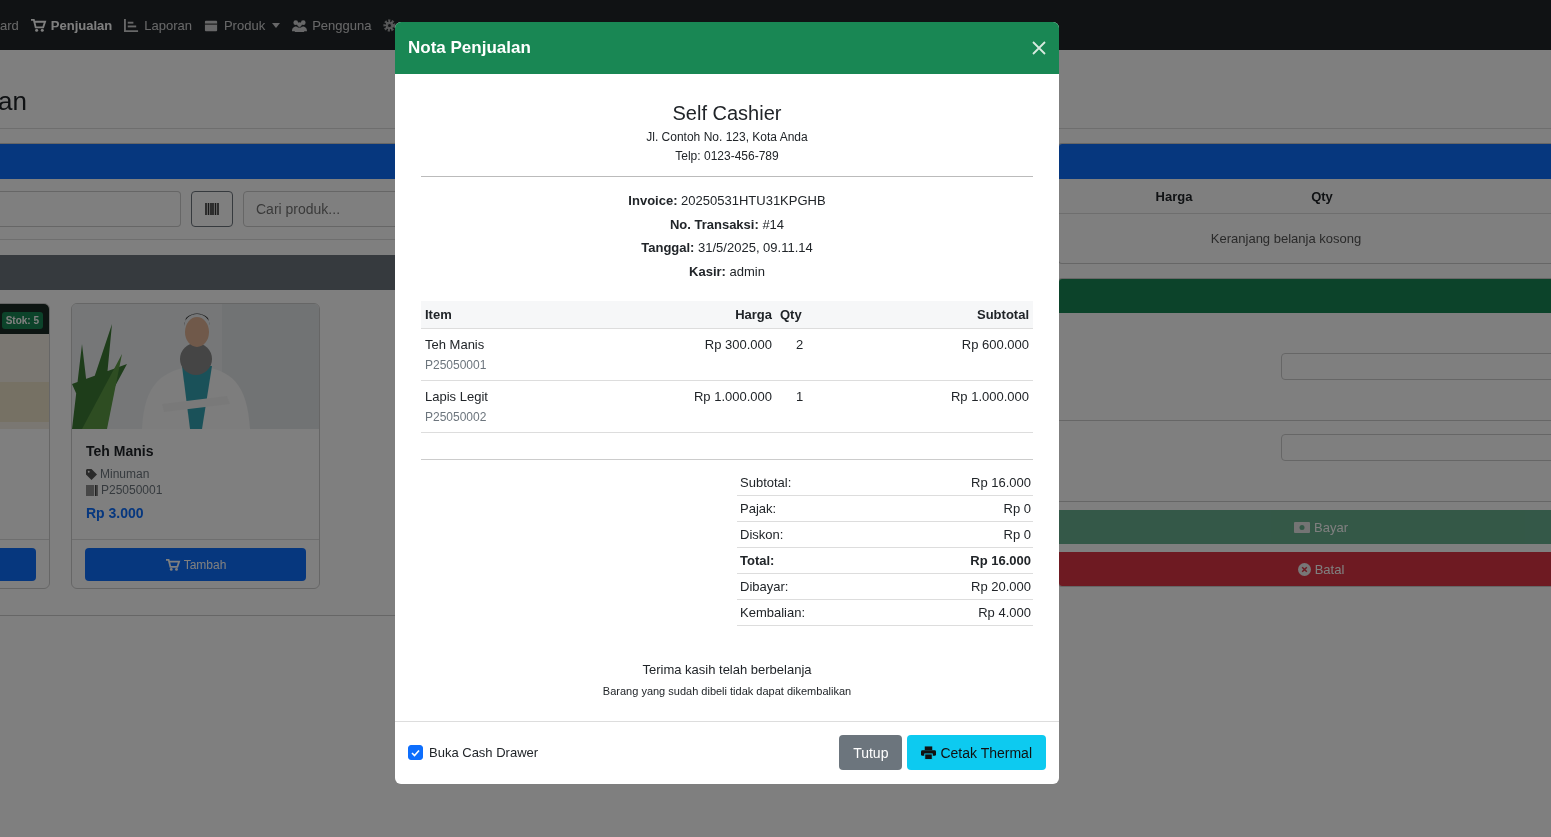  Describe the element at coordinates (976, 752) in the screenshot. I see `print-button: Cetak Thermal` at that location.